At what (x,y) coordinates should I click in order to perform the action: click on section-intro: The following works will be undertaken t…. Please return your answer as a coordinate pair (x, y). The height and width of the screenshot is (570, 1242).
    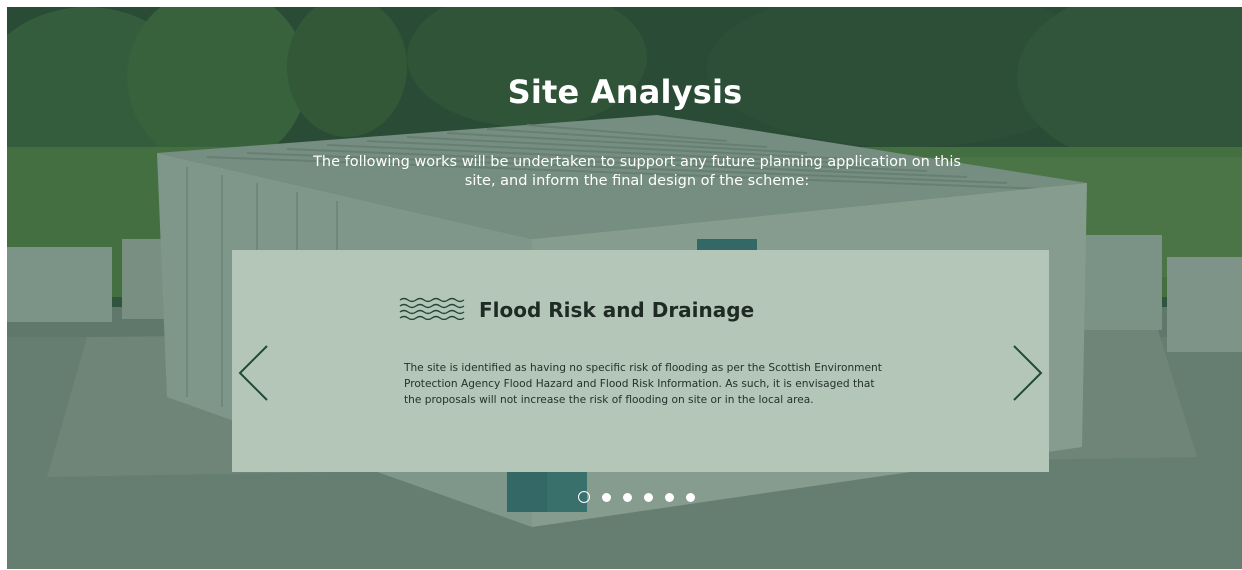
    Looking at the image, I should click on (637, 171).